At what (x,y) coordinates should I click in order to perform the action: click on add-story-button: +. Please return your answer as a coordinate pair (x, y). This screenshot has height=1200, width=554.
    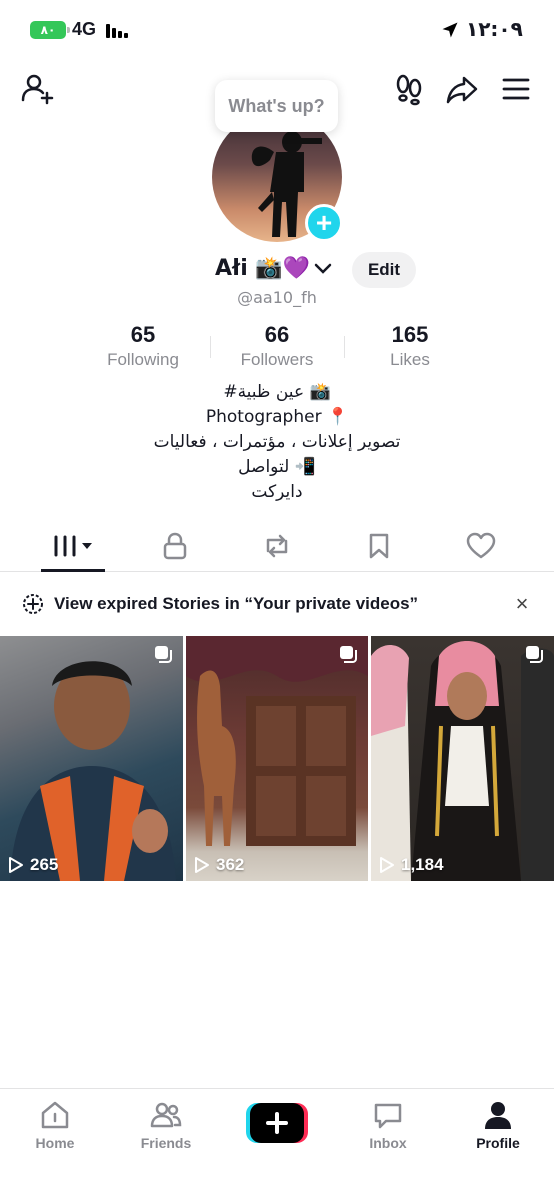
    Looking at the image, I should click on (324, 223).